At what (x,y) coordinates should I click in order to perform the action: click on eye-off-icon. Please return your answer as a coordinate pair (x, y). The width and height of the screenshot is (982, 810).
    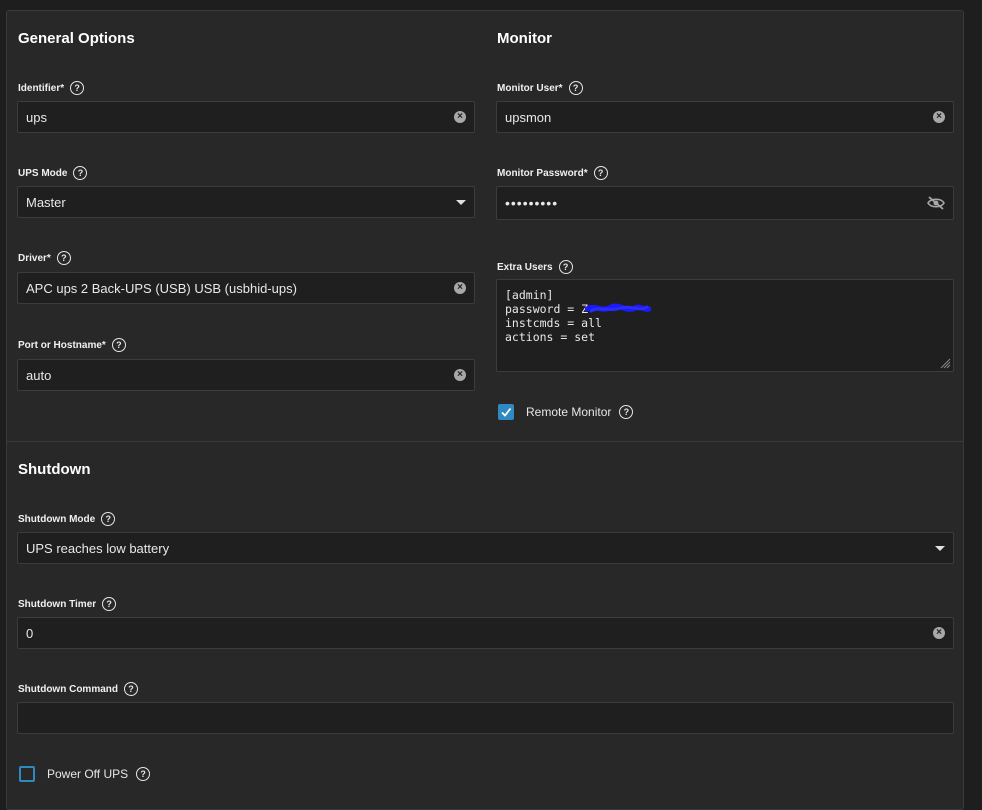
    Looking at the image, I should click on (936, 203).